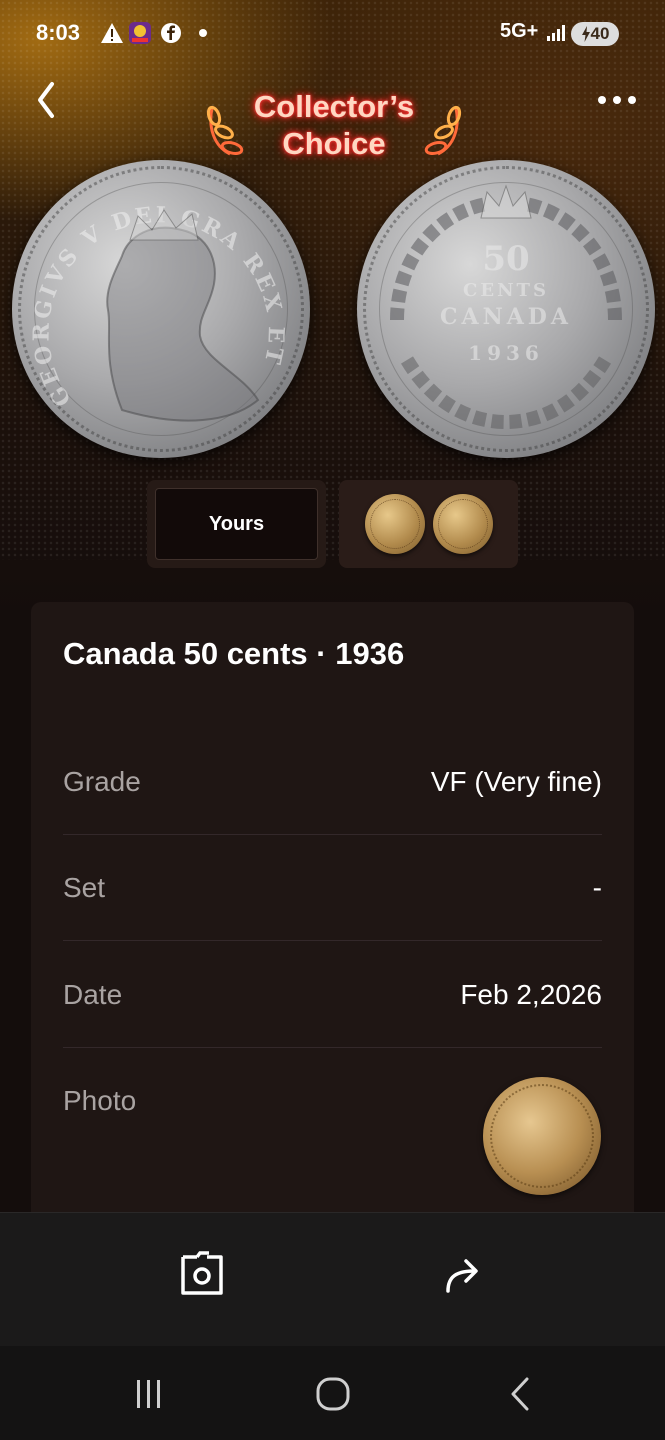 The width and height of the screenshot is (665, 1440). Describe the element at coordinates (462, 524) in the screenshot. I see `reference-reverse-thumbnail` at that location.